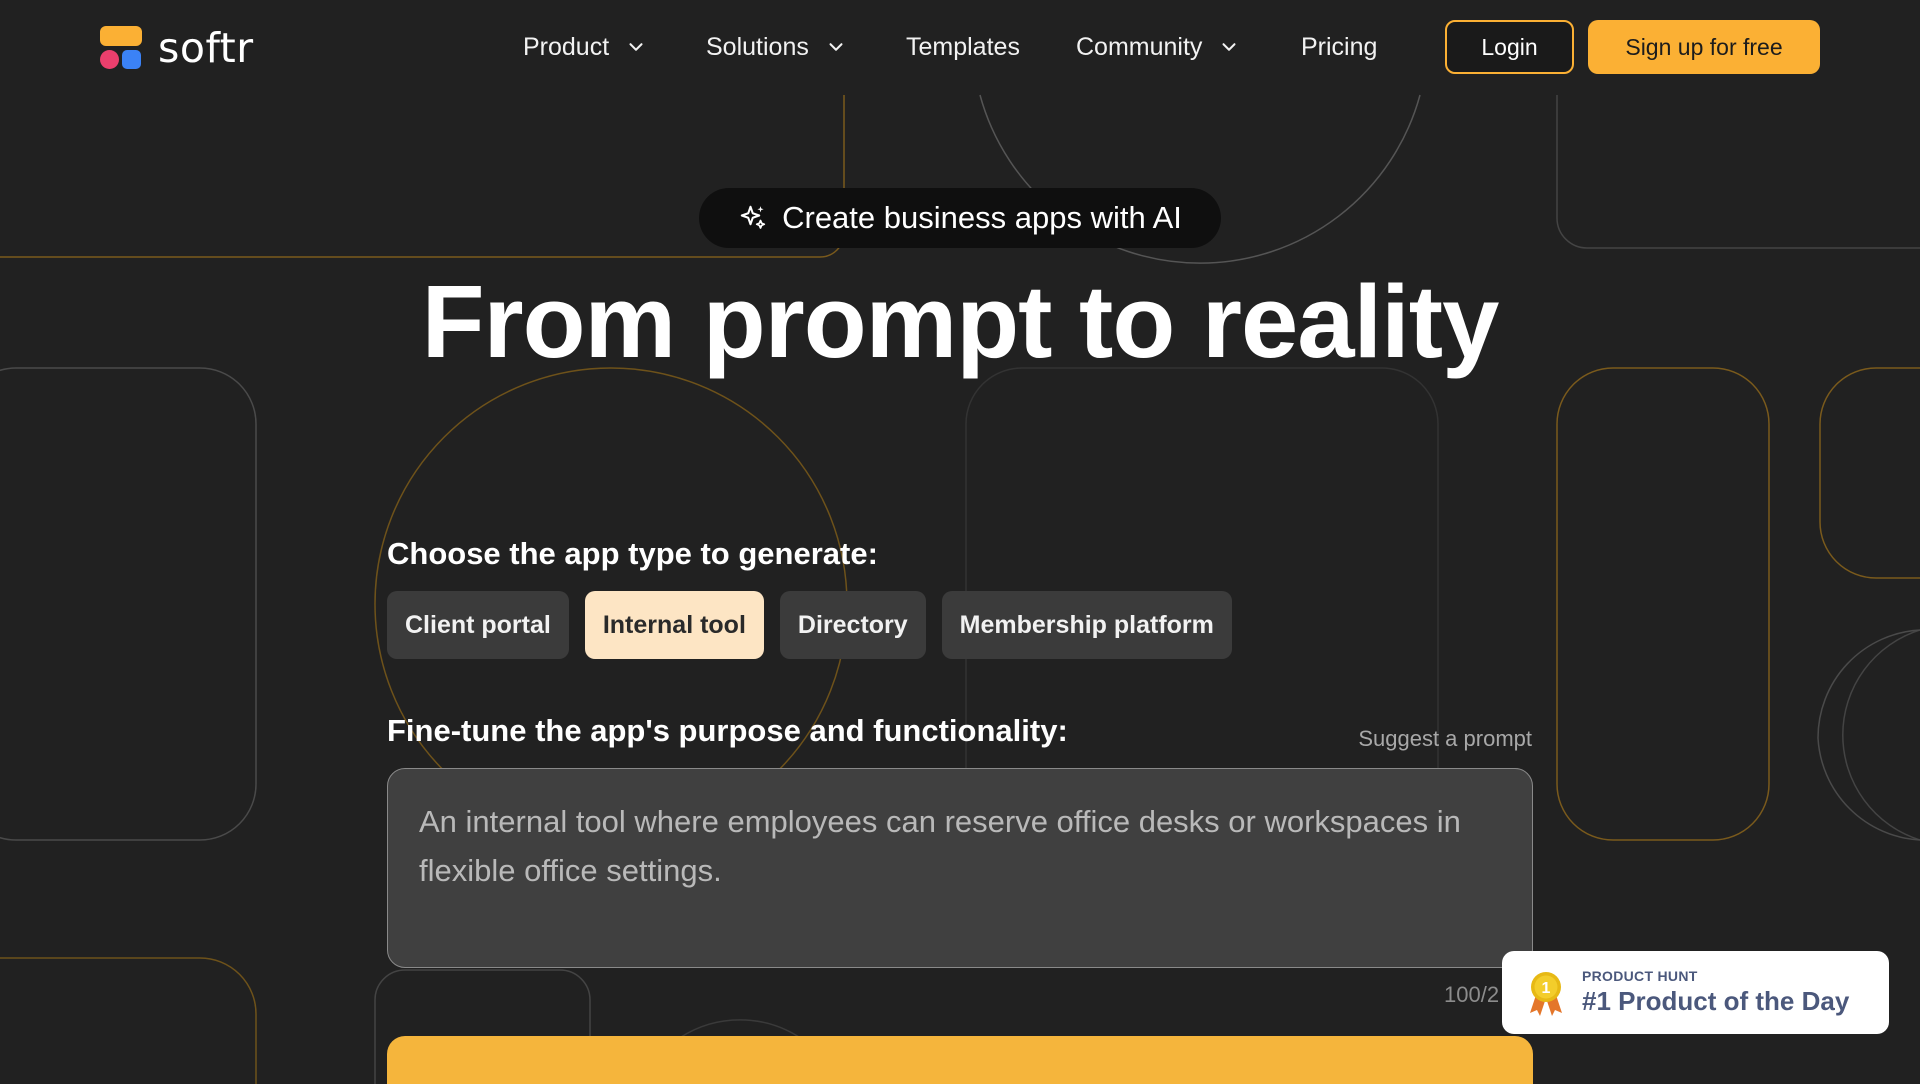  What do you see at coordinates (757, 46) in the screenshot?
I see `nav-item-label: Solutions` at bounding box center [757, 46].